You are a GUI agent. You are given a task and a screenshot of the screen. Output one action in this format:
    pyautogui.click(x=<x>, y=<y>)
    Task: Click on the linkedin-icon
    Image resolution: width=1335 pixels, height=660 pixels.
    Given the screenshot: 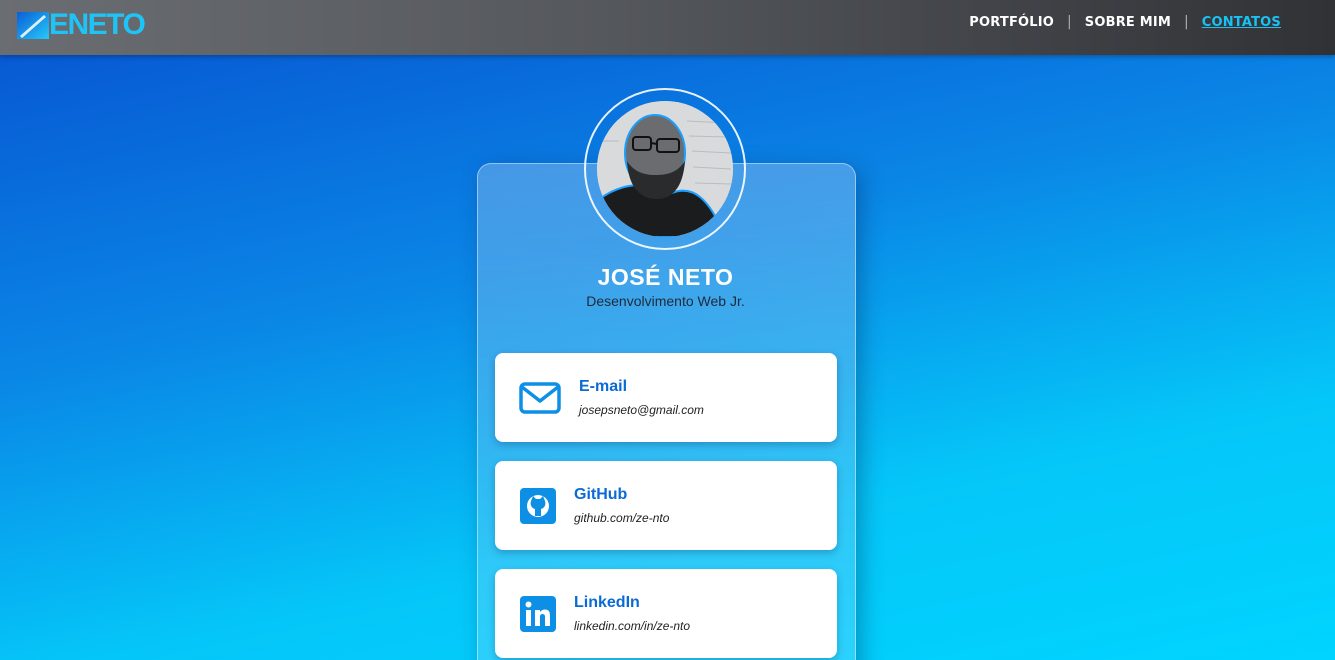 What is the action you would take?
    pyautogui.click(x=538, y=614)
    